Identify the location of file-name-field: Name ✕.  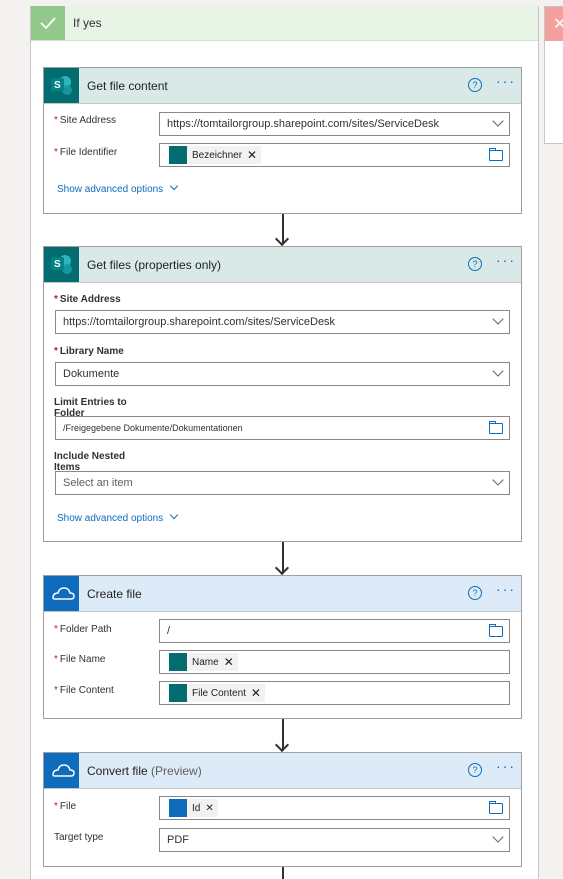
(334, 662).